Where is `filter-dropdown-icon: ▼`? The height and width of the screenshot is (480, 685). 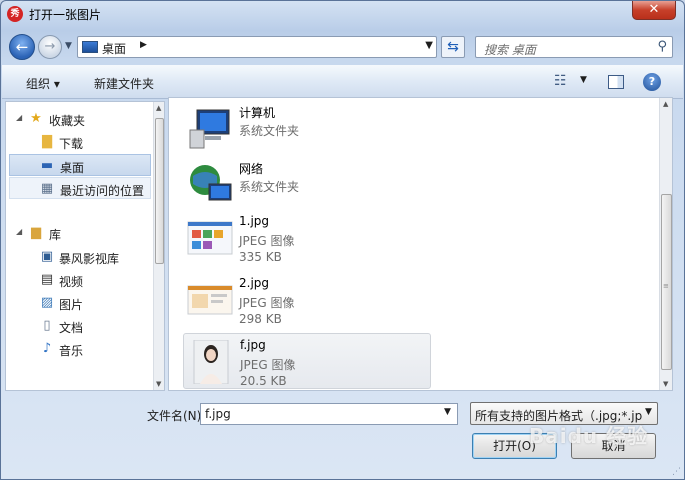
filter-dropdown-icon: ▼ is located at coordinates (648, 412).